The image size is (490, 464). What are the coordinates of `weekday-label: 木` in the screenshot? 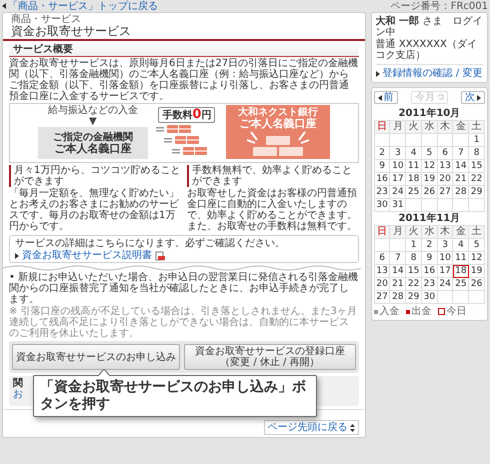 It's located at (446, 232).